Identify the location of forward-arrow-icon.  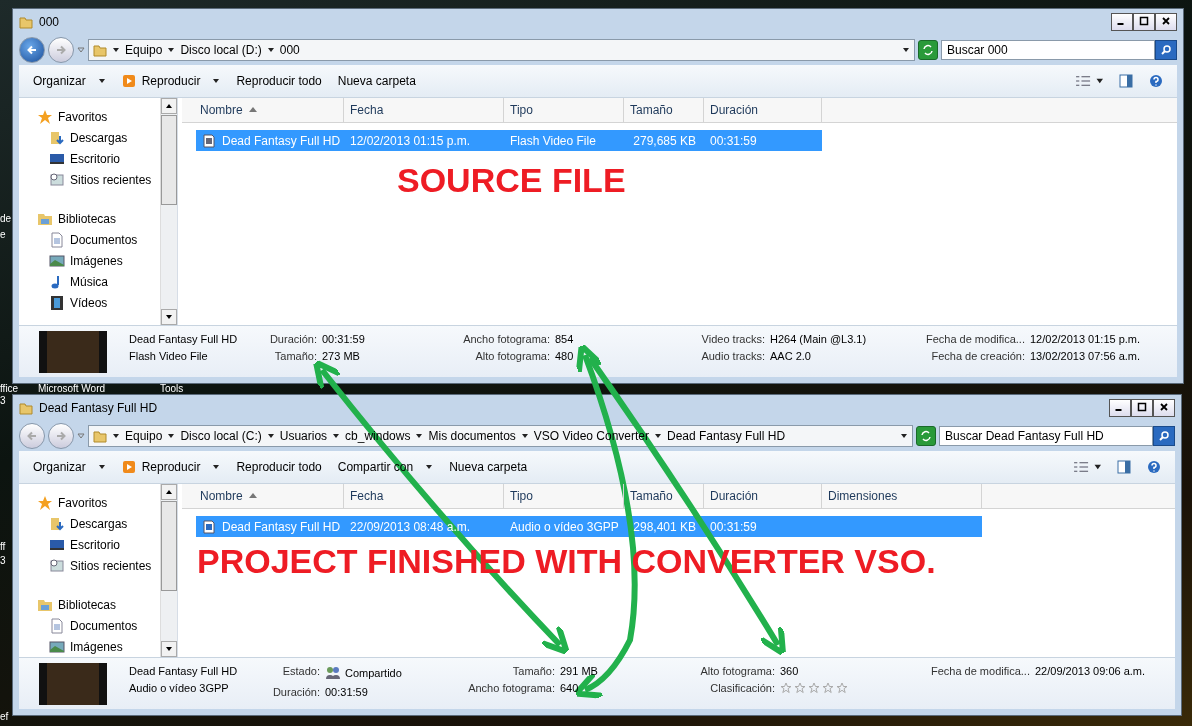
(61, 436).